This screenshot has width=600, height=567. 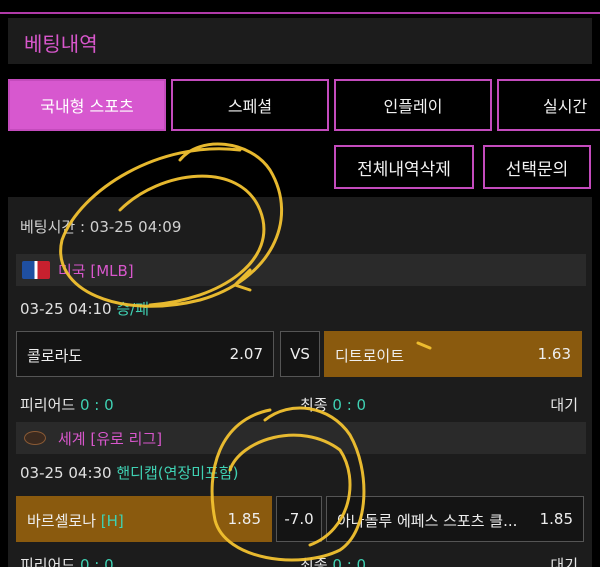 What do you see at coordinates (133, 309) in the screenshot?
I see `market-type: 승/패` at bounding box center [133, 309].